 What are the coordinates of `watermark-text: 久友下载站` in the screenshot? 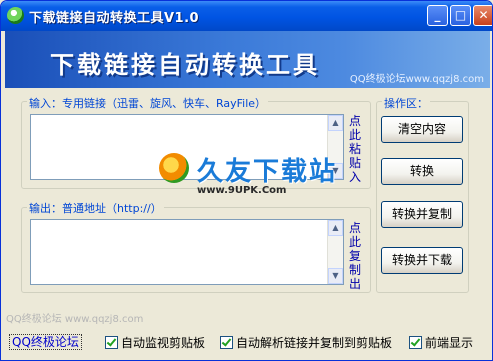 It's located at (267, 172).